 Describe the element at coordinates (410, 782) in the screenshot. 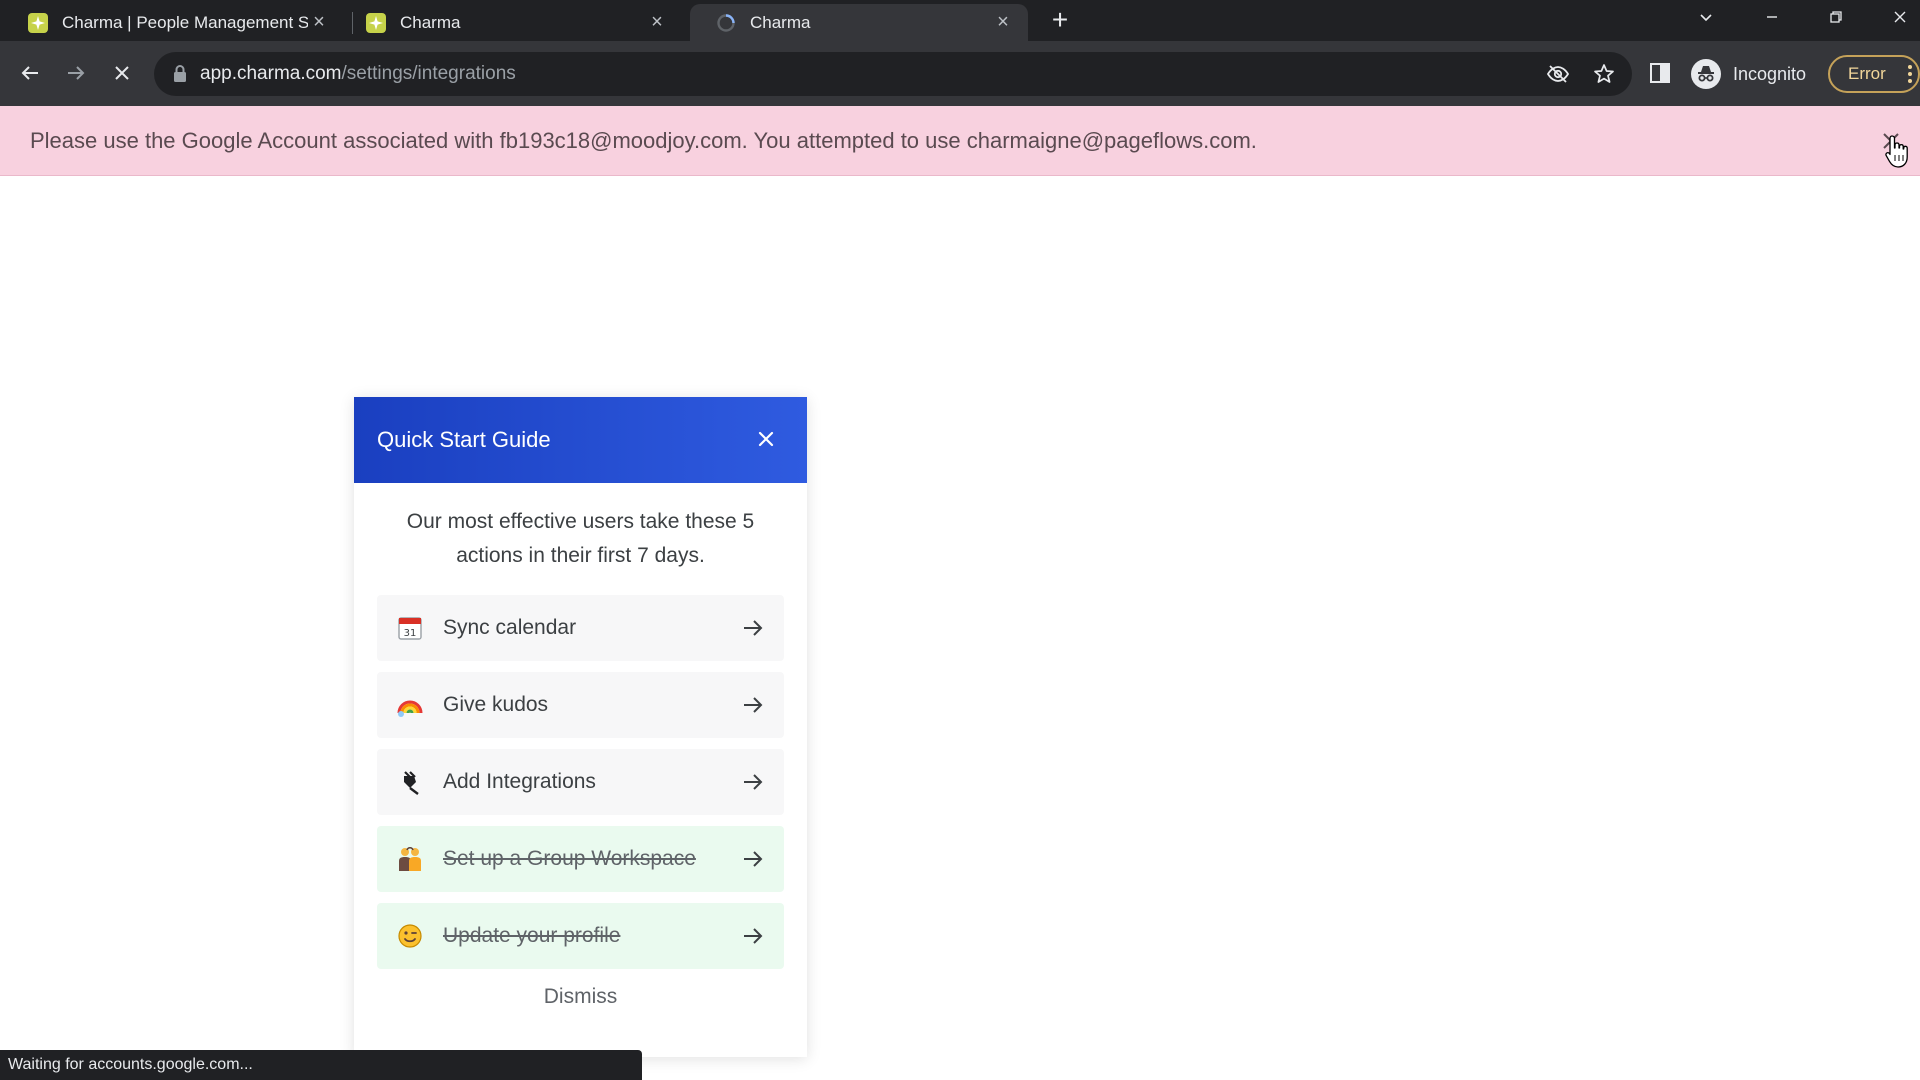

I see `plug-icon` at that location.